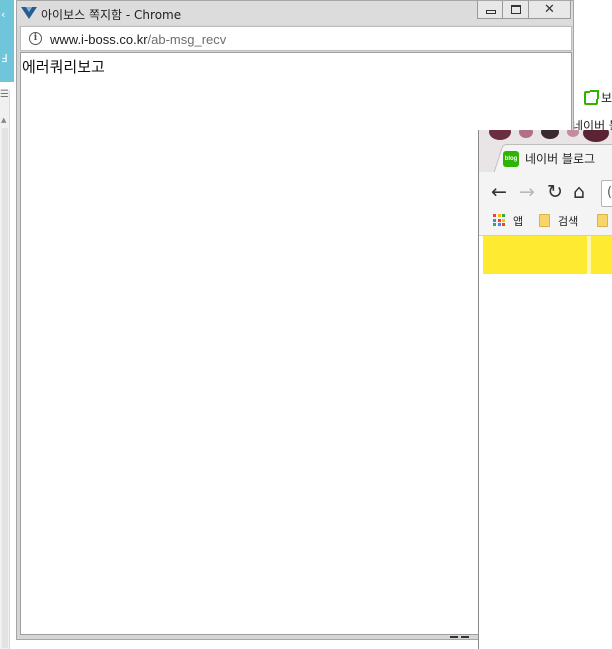 The image size is (612, 649). I want to click on bookmark-search-label: 검색, so click(568, 221).